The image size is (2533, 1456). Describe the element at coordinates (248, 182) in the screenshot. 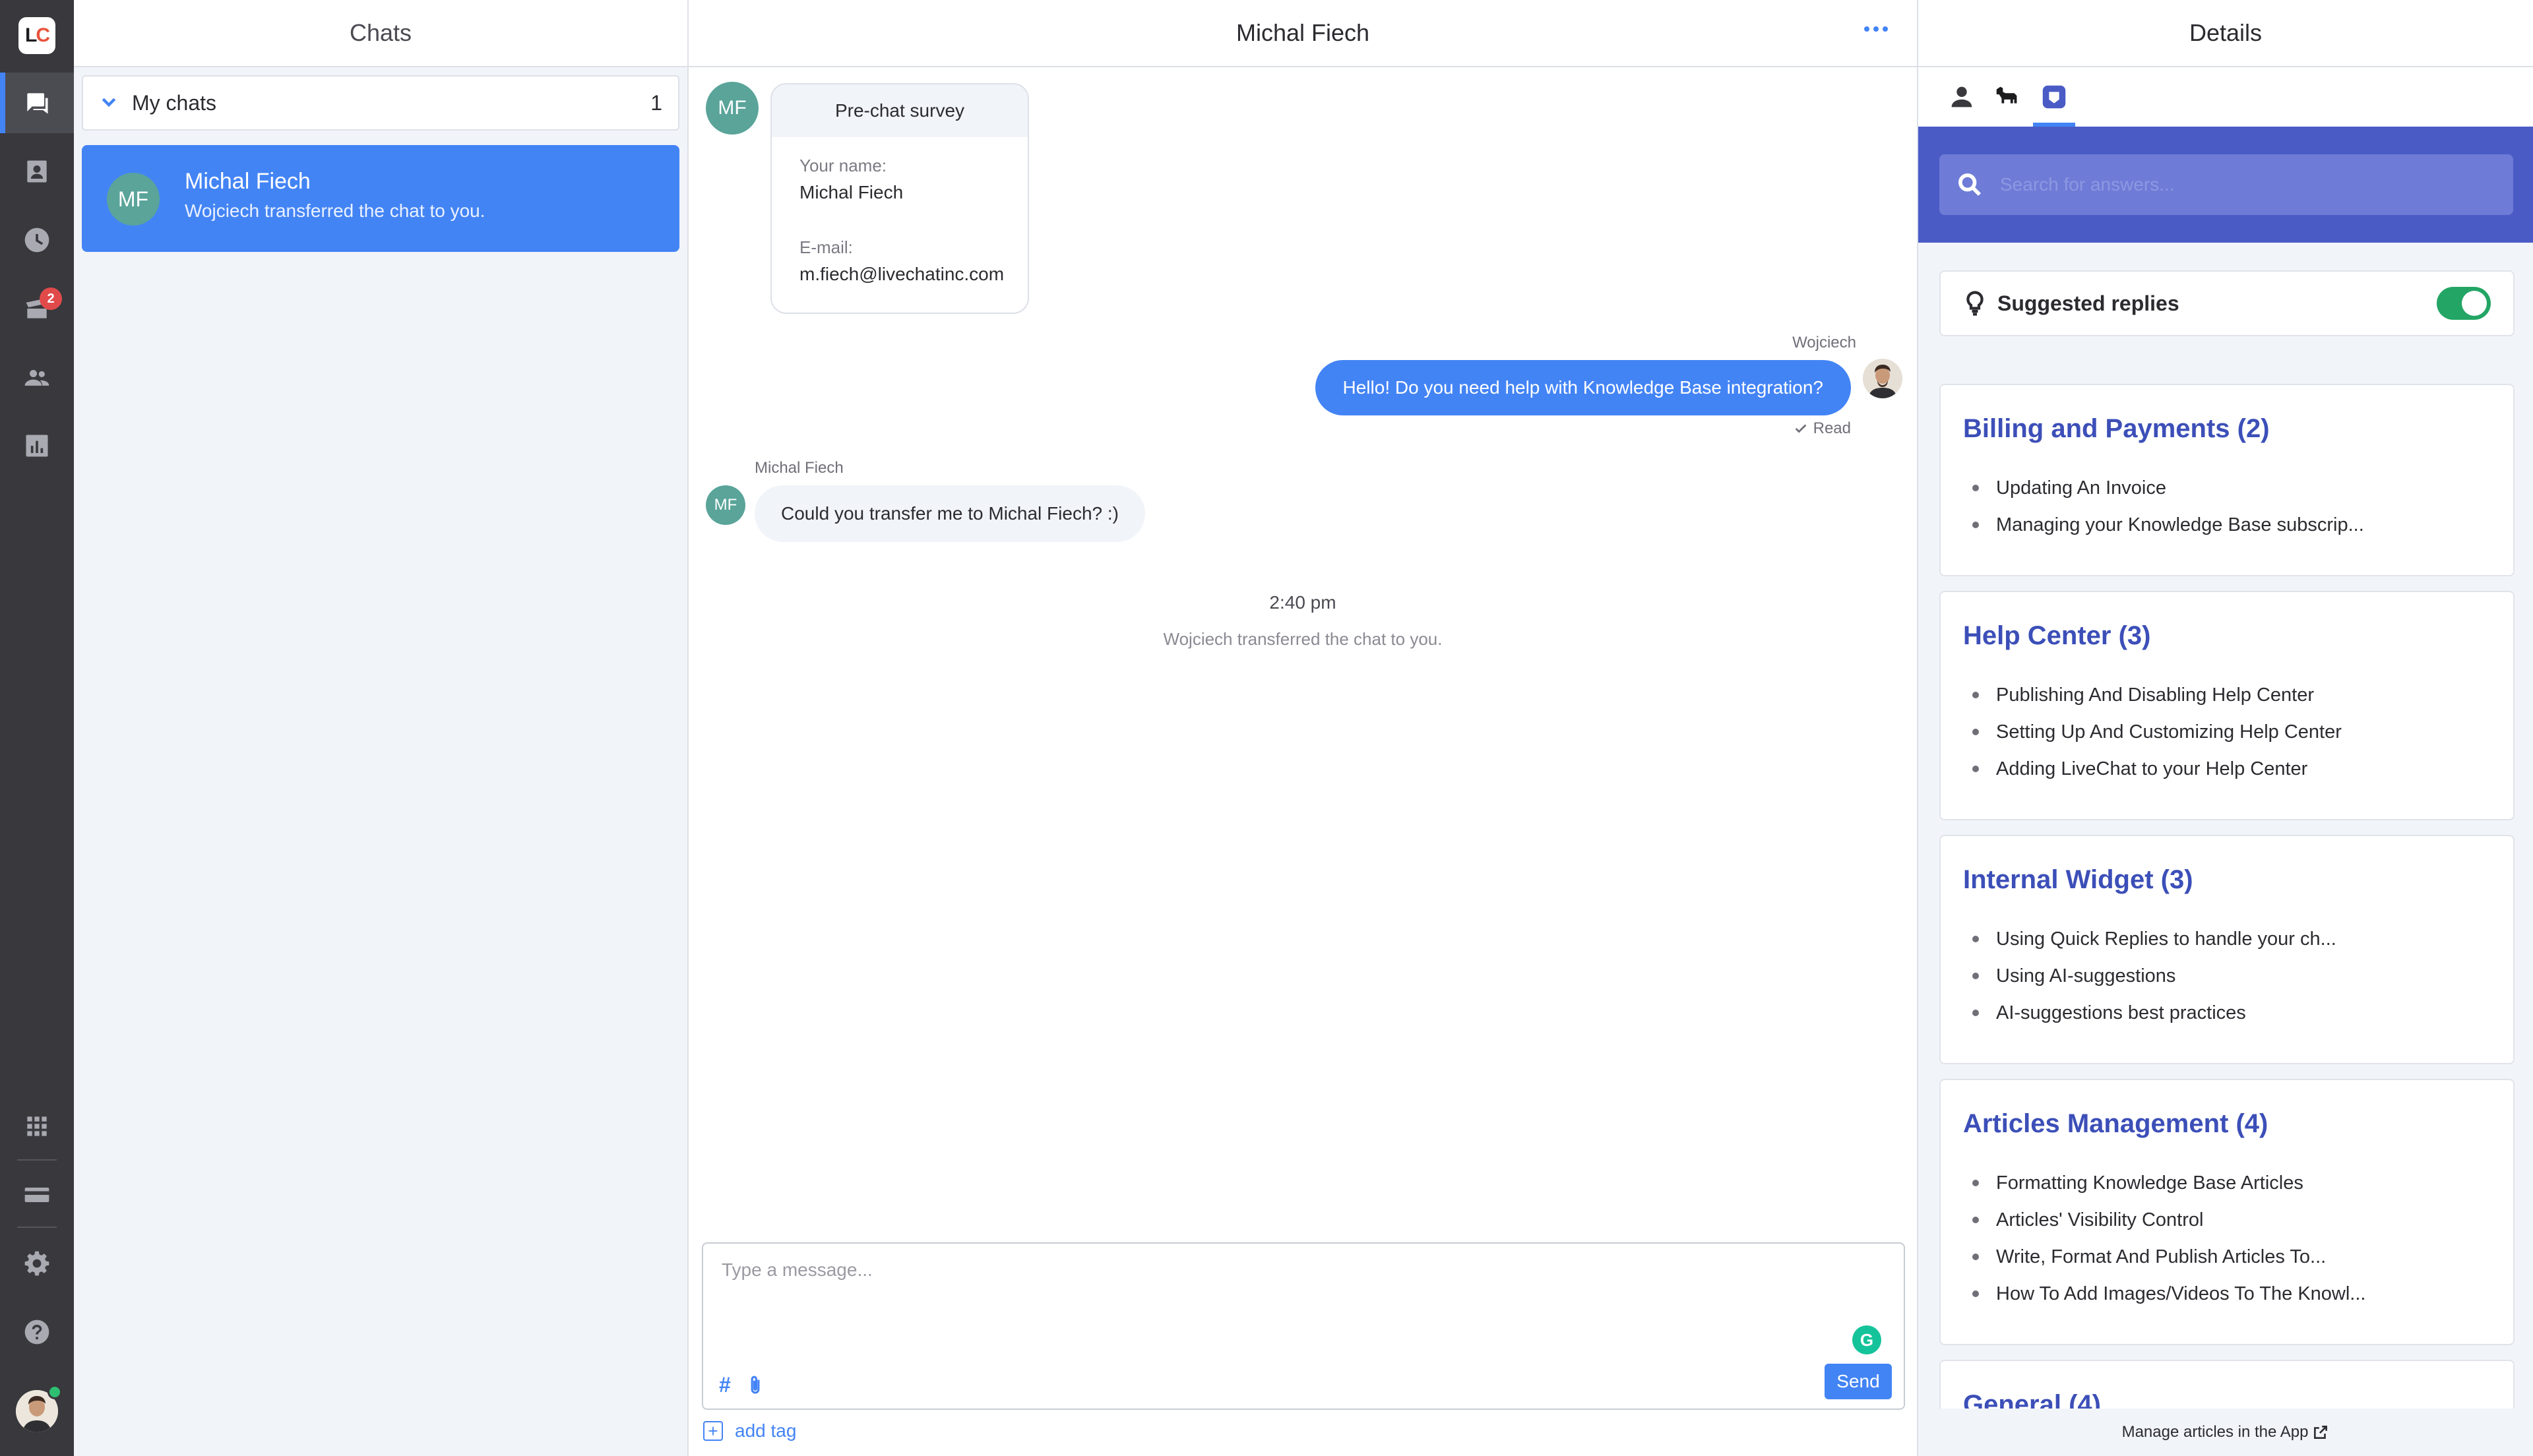

I see `chat-list-item-name: Michal Fiech` at that location.